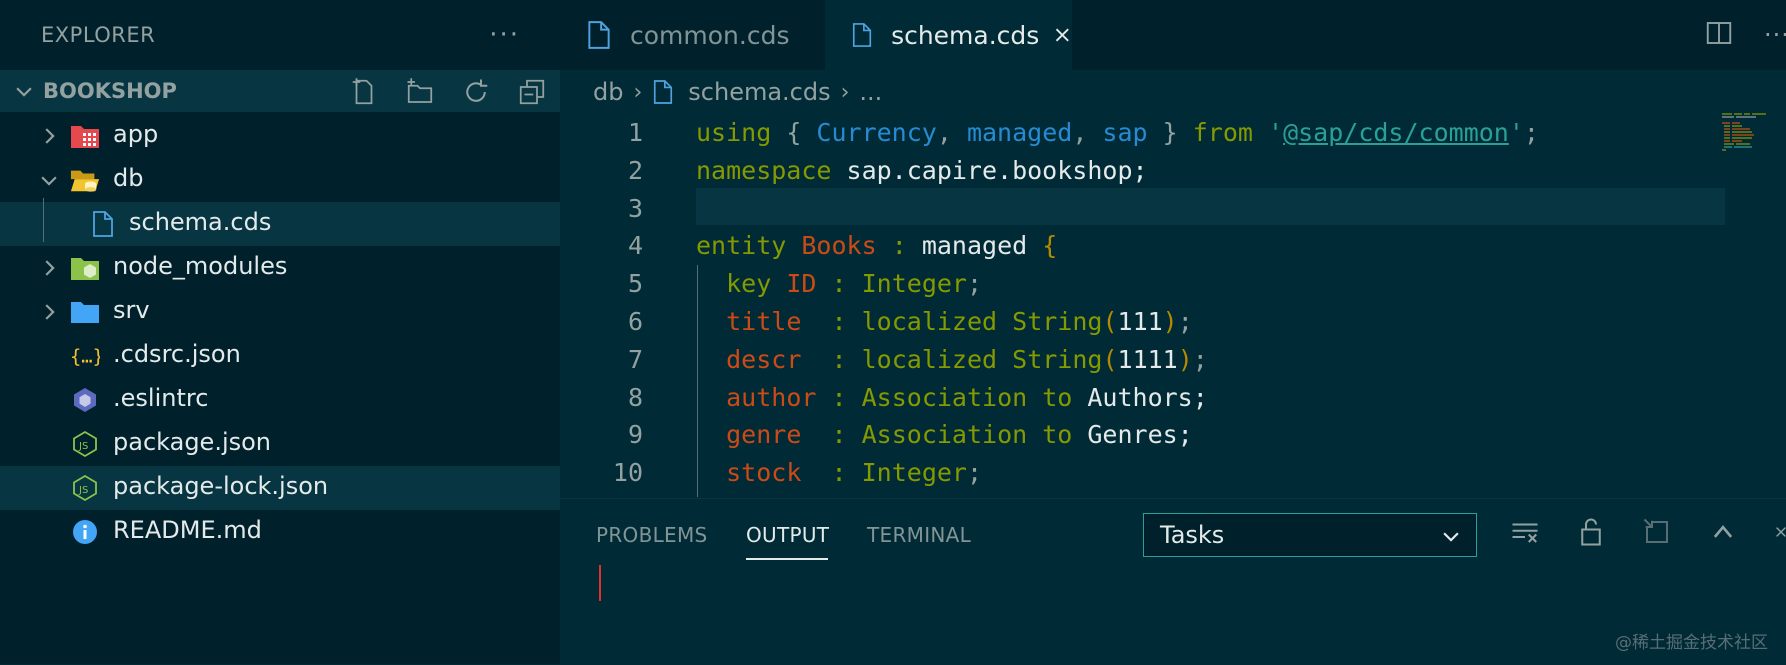  What do you see at coordinates (635, 246) in the screenshot?
I see `line-number: 4` at bounding box center [635, 246].